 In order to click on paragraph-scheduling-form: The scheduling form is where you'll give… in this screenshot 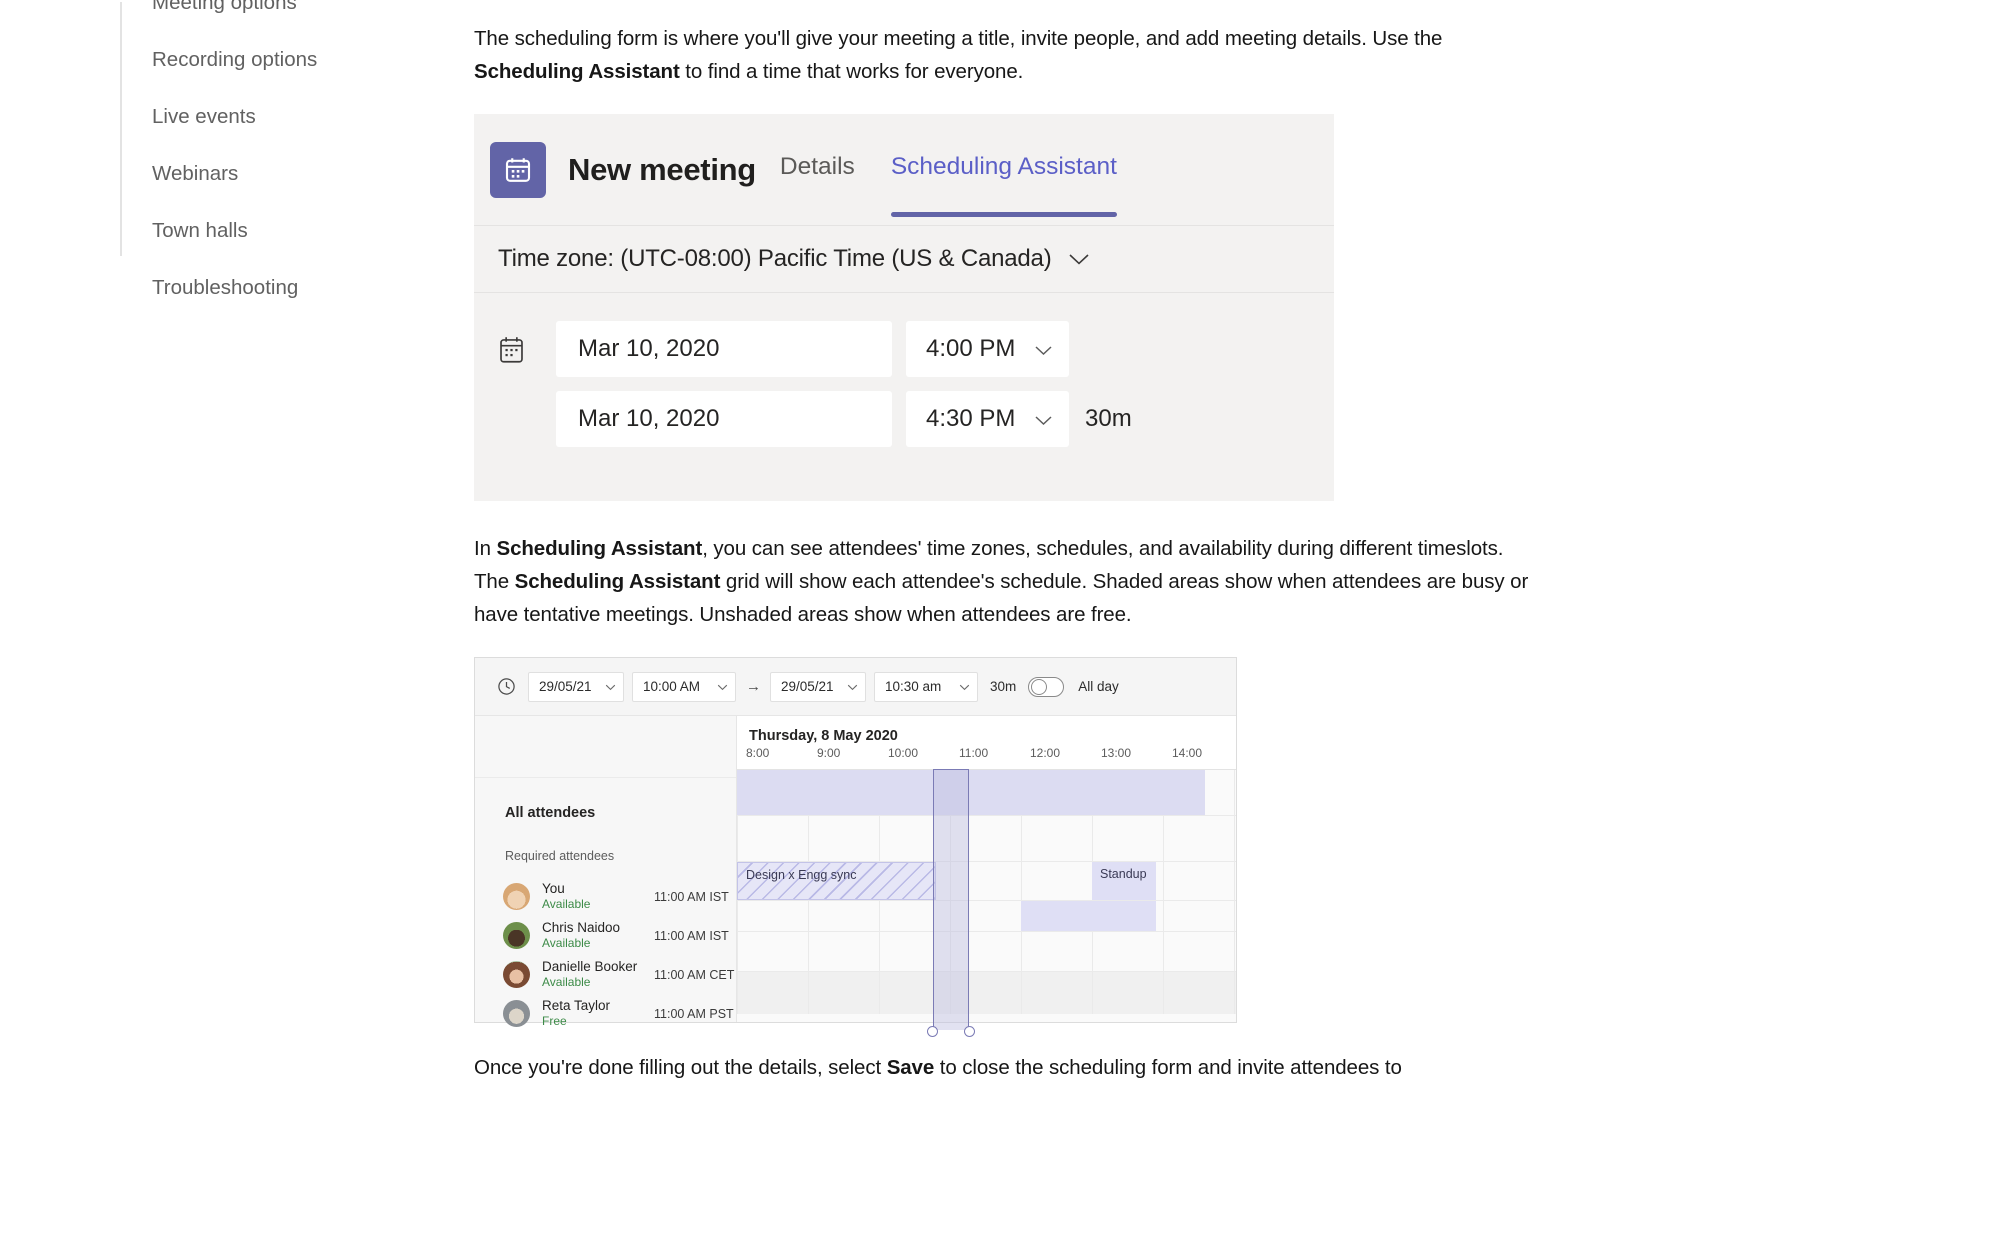, I will do `click(1004, 44)`.